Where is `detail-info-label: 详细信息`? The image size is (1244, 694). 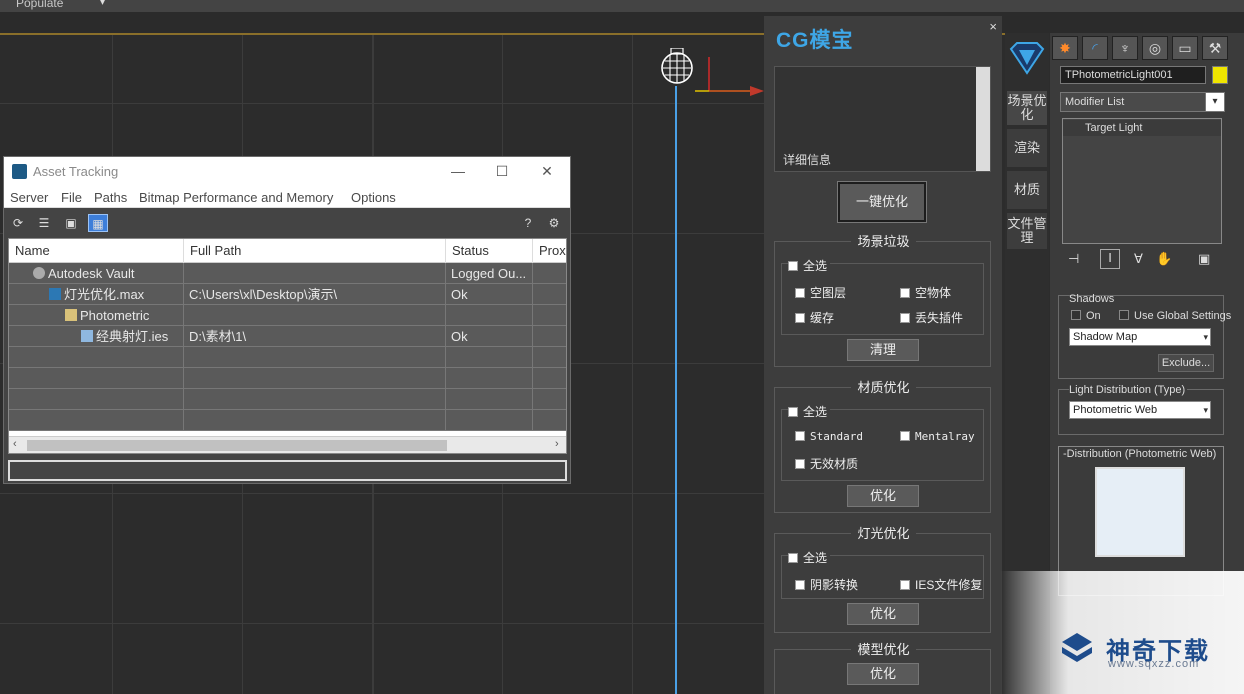
detail-info-label: 详细信息 is located at coordinates (807, 160).